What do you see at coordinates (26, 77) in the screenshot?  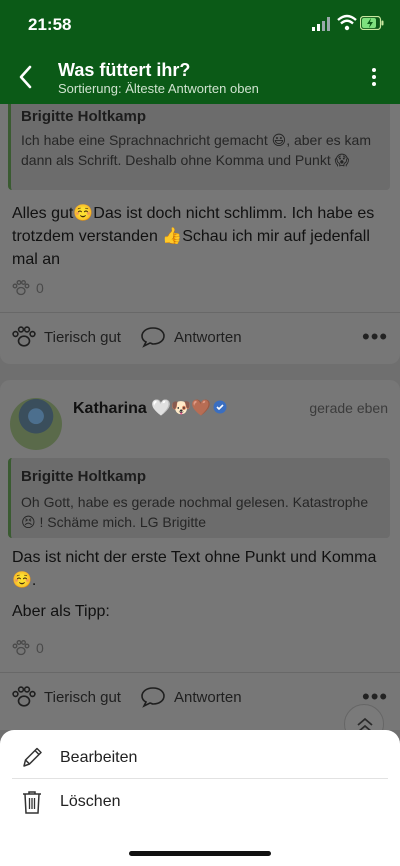 I see `back-arrow-icon` at bounding box center [26, 77].